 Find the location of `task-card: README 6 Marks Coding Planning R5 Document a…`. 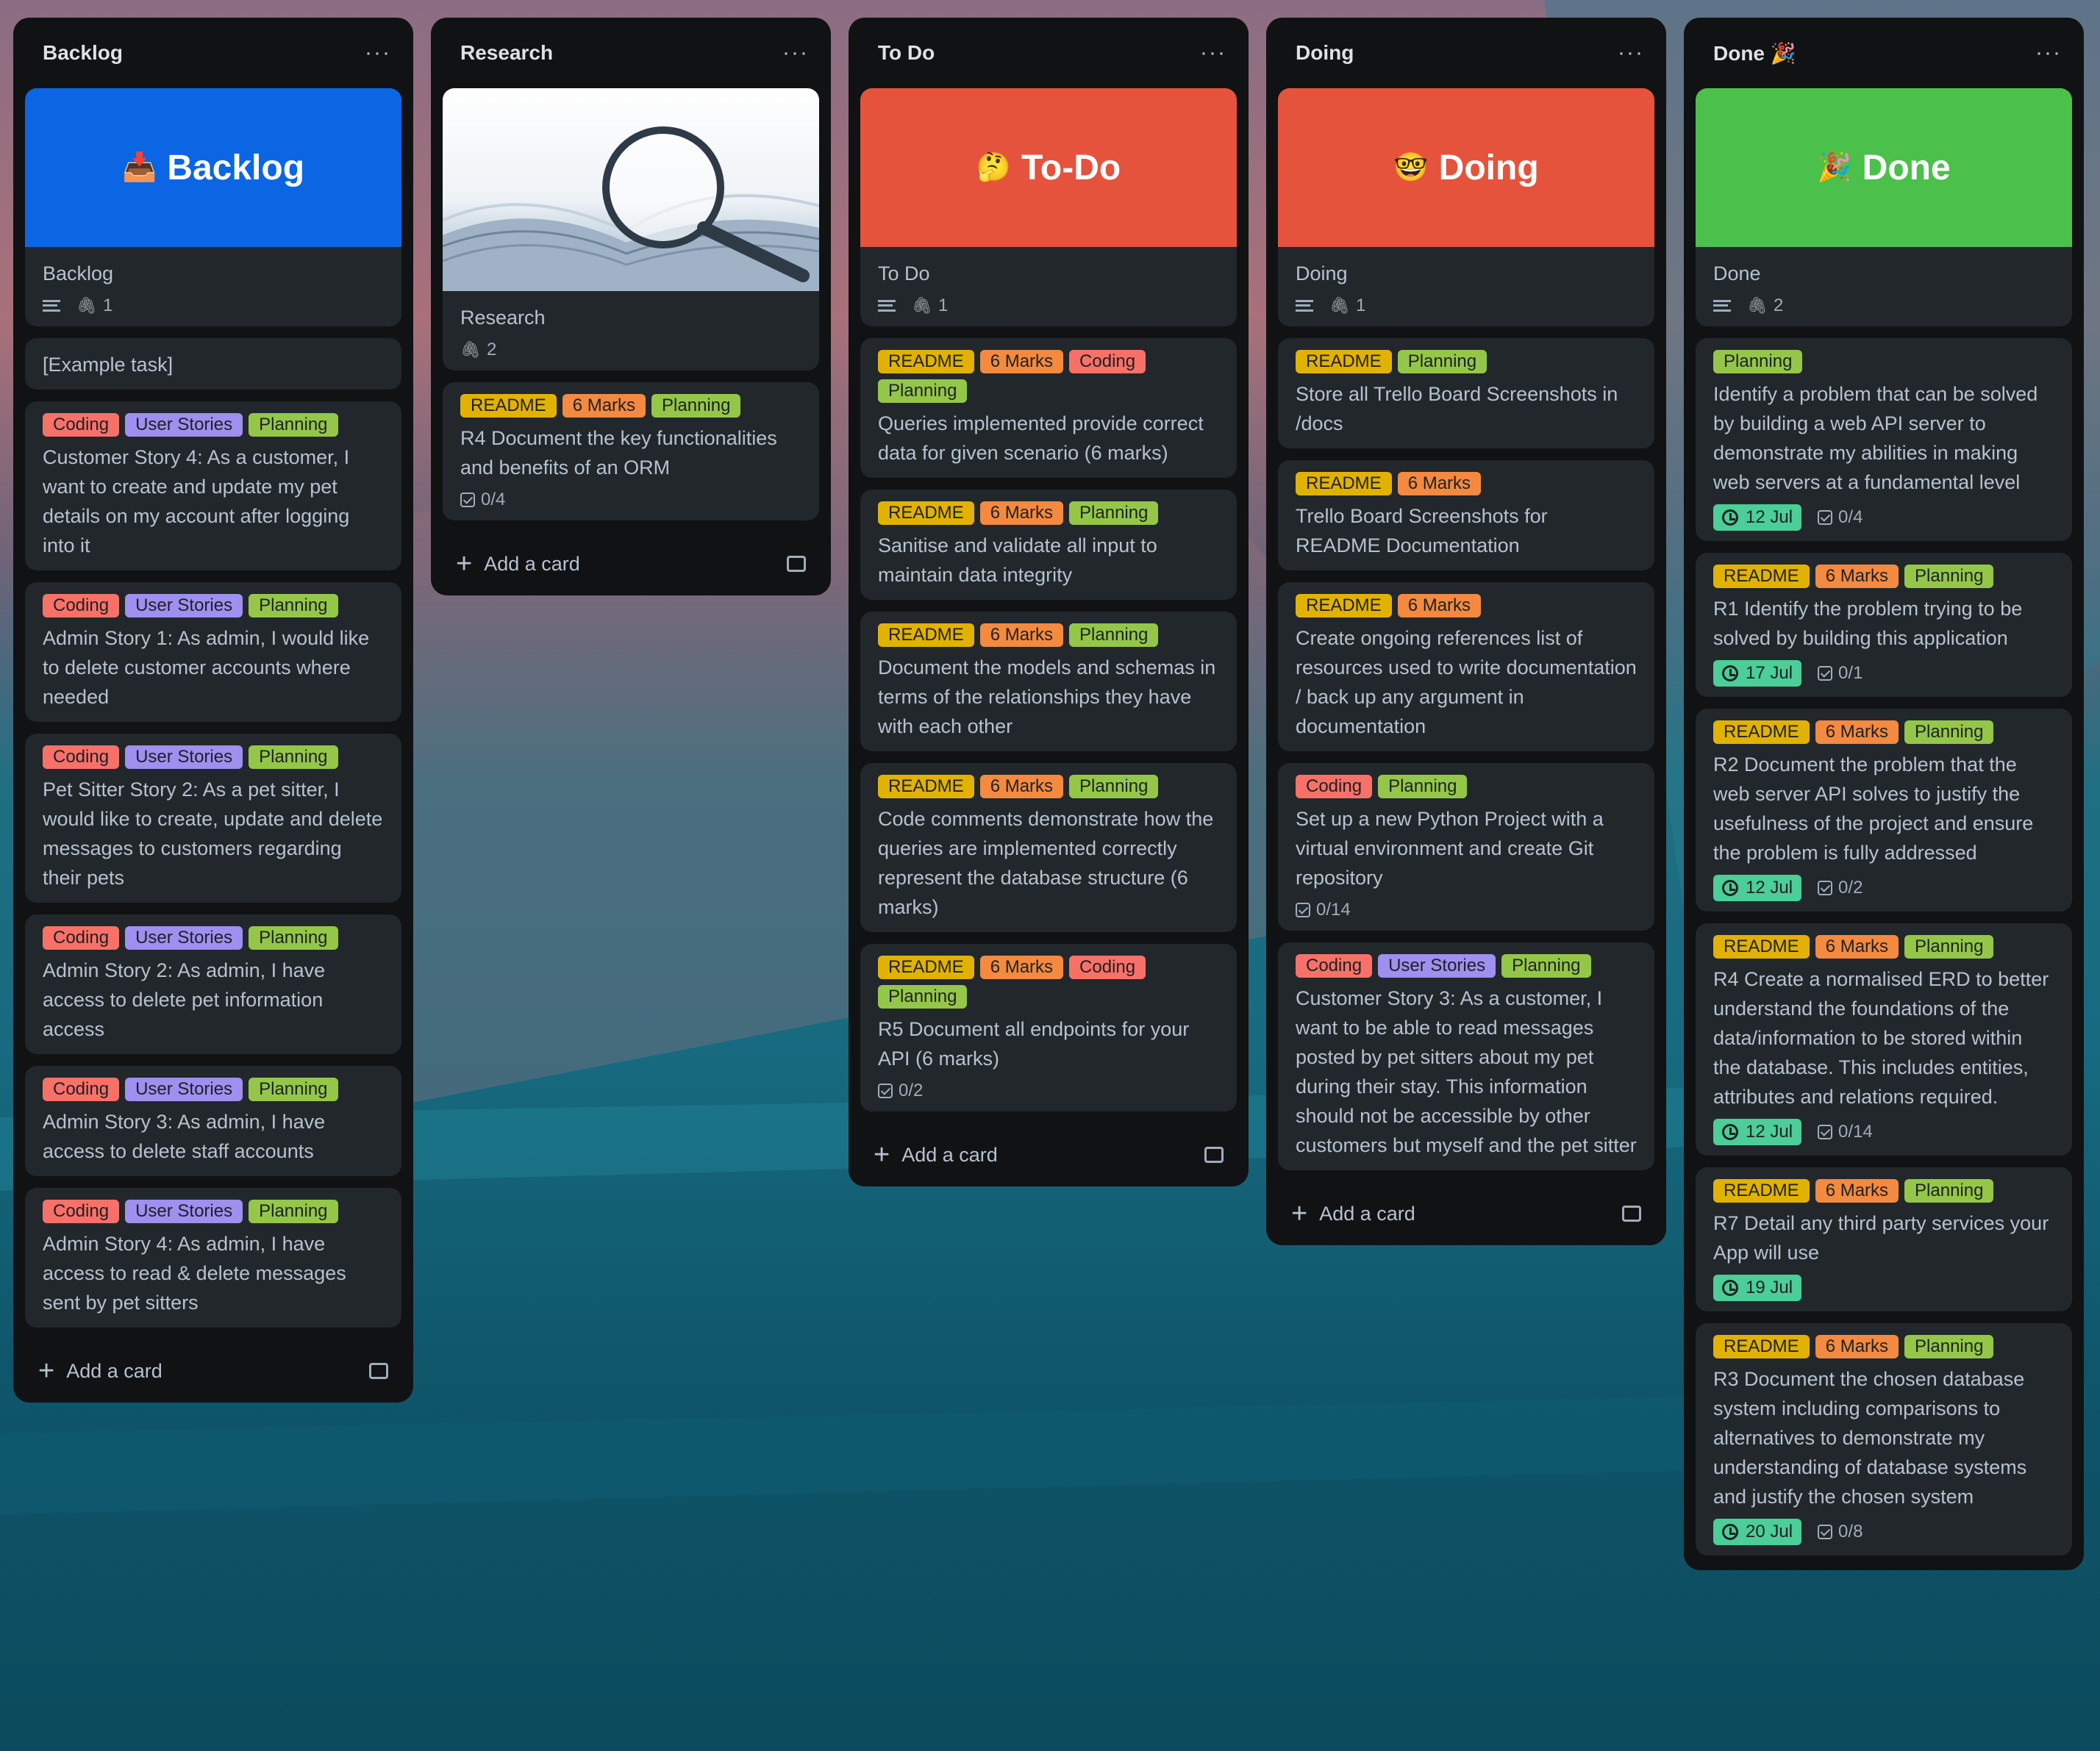

task-card: README 6 Marks Coding Planning R5 Document a… is located at coordinates (1048, 1027).